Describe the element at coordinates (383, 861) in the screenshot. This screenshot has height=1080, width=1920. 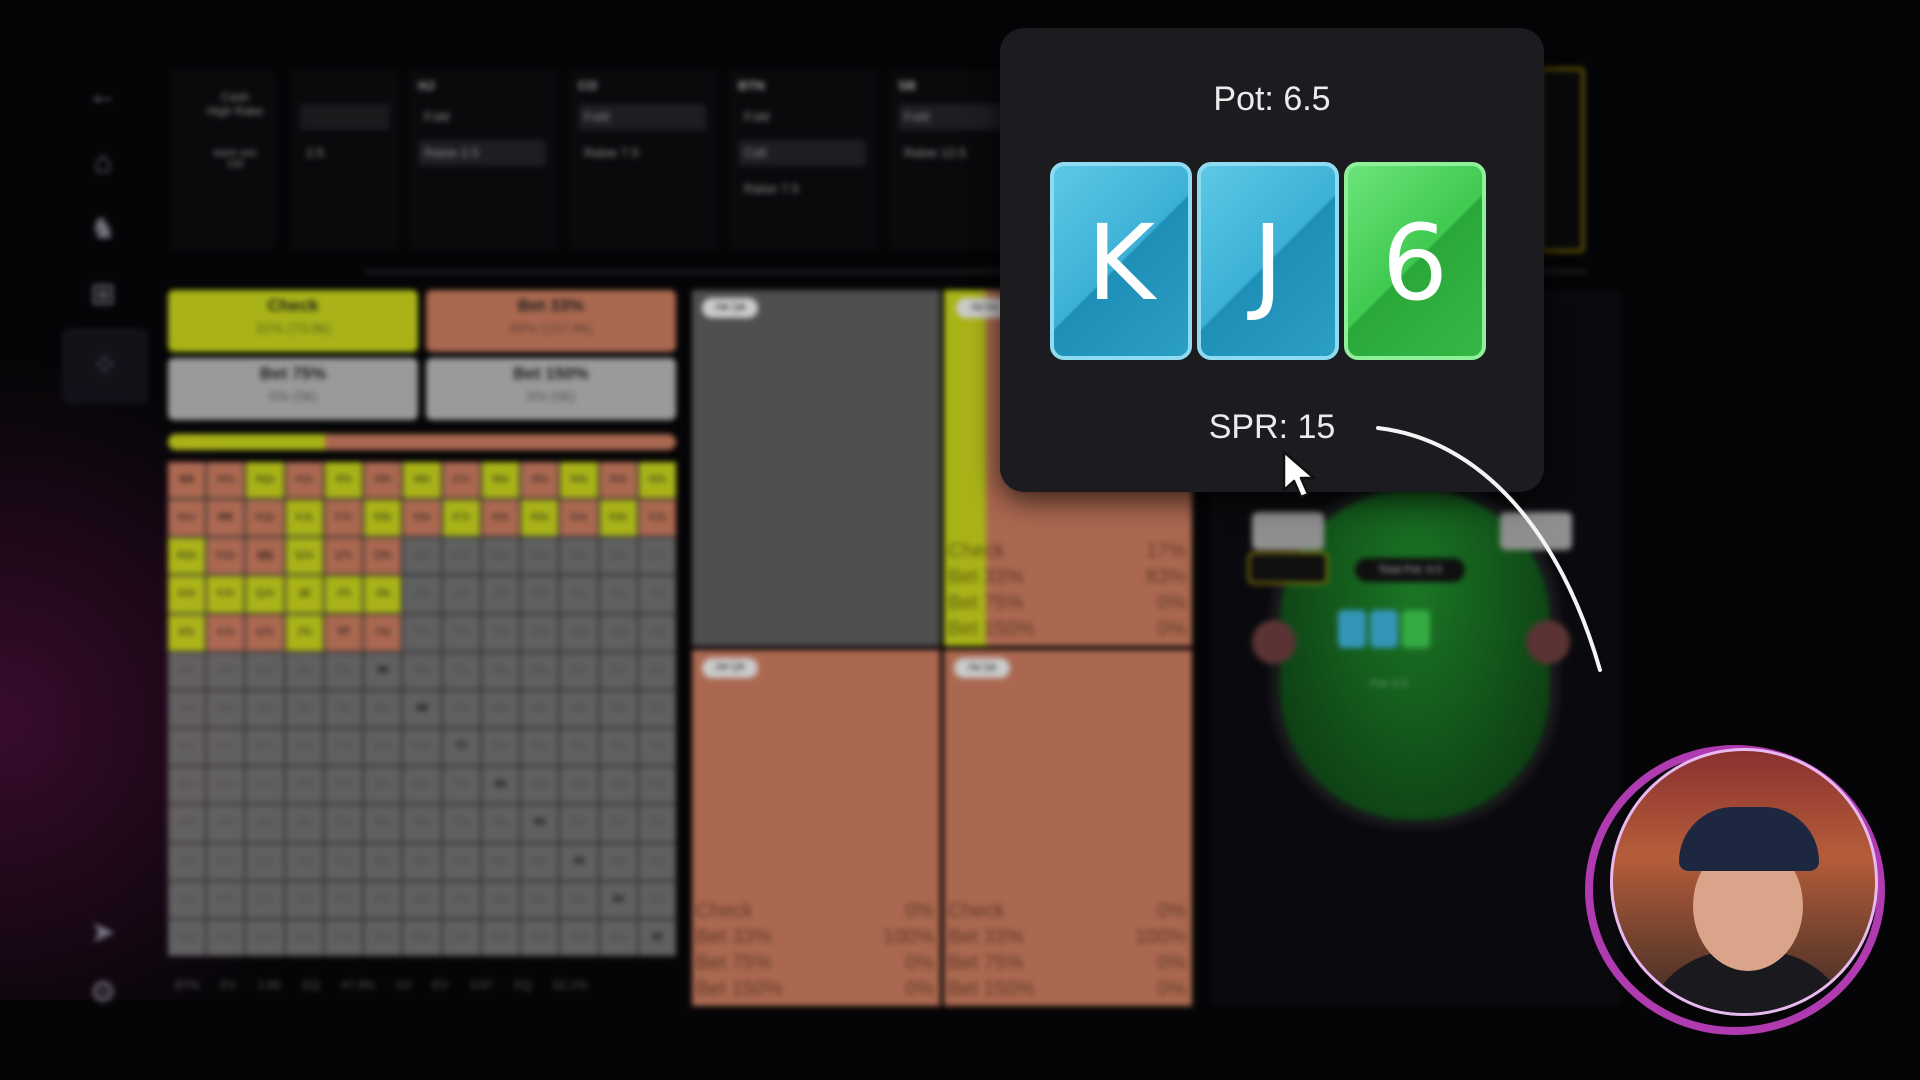
I see `range-cell: 94o` at that location.